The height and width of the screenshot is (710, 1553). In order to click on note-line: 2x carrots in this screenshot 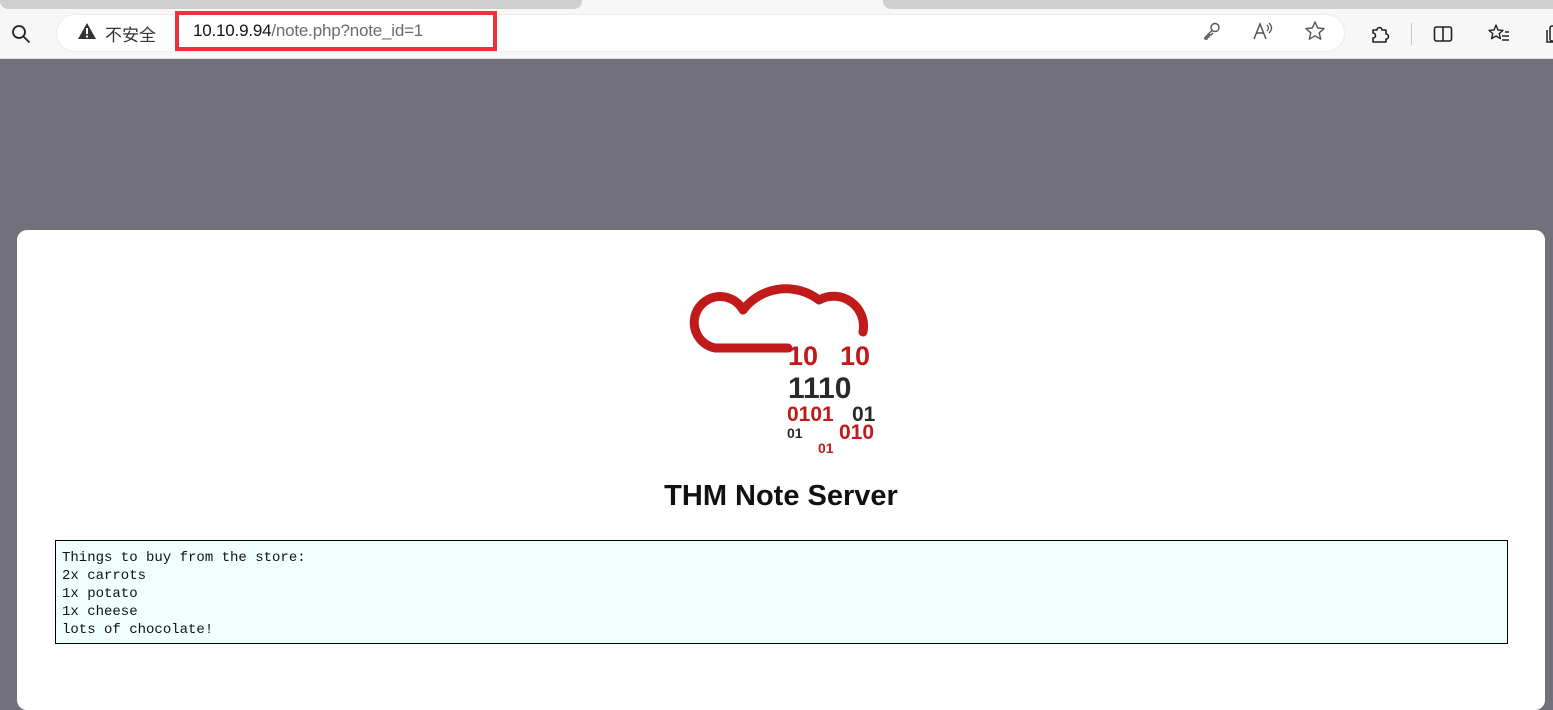, I will do `click(104, 576)`.